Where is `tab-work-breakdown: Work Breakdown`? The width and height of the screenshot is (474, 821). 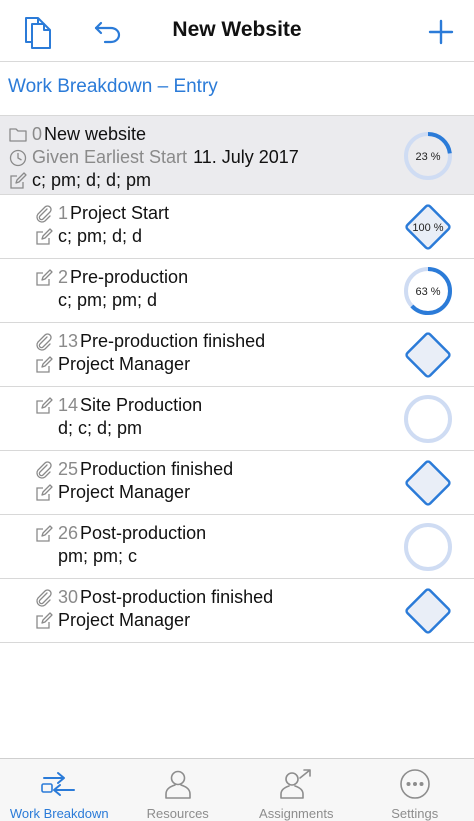
tab-work-breakdown: Work Breakdown is located at coordinates (59, 790).